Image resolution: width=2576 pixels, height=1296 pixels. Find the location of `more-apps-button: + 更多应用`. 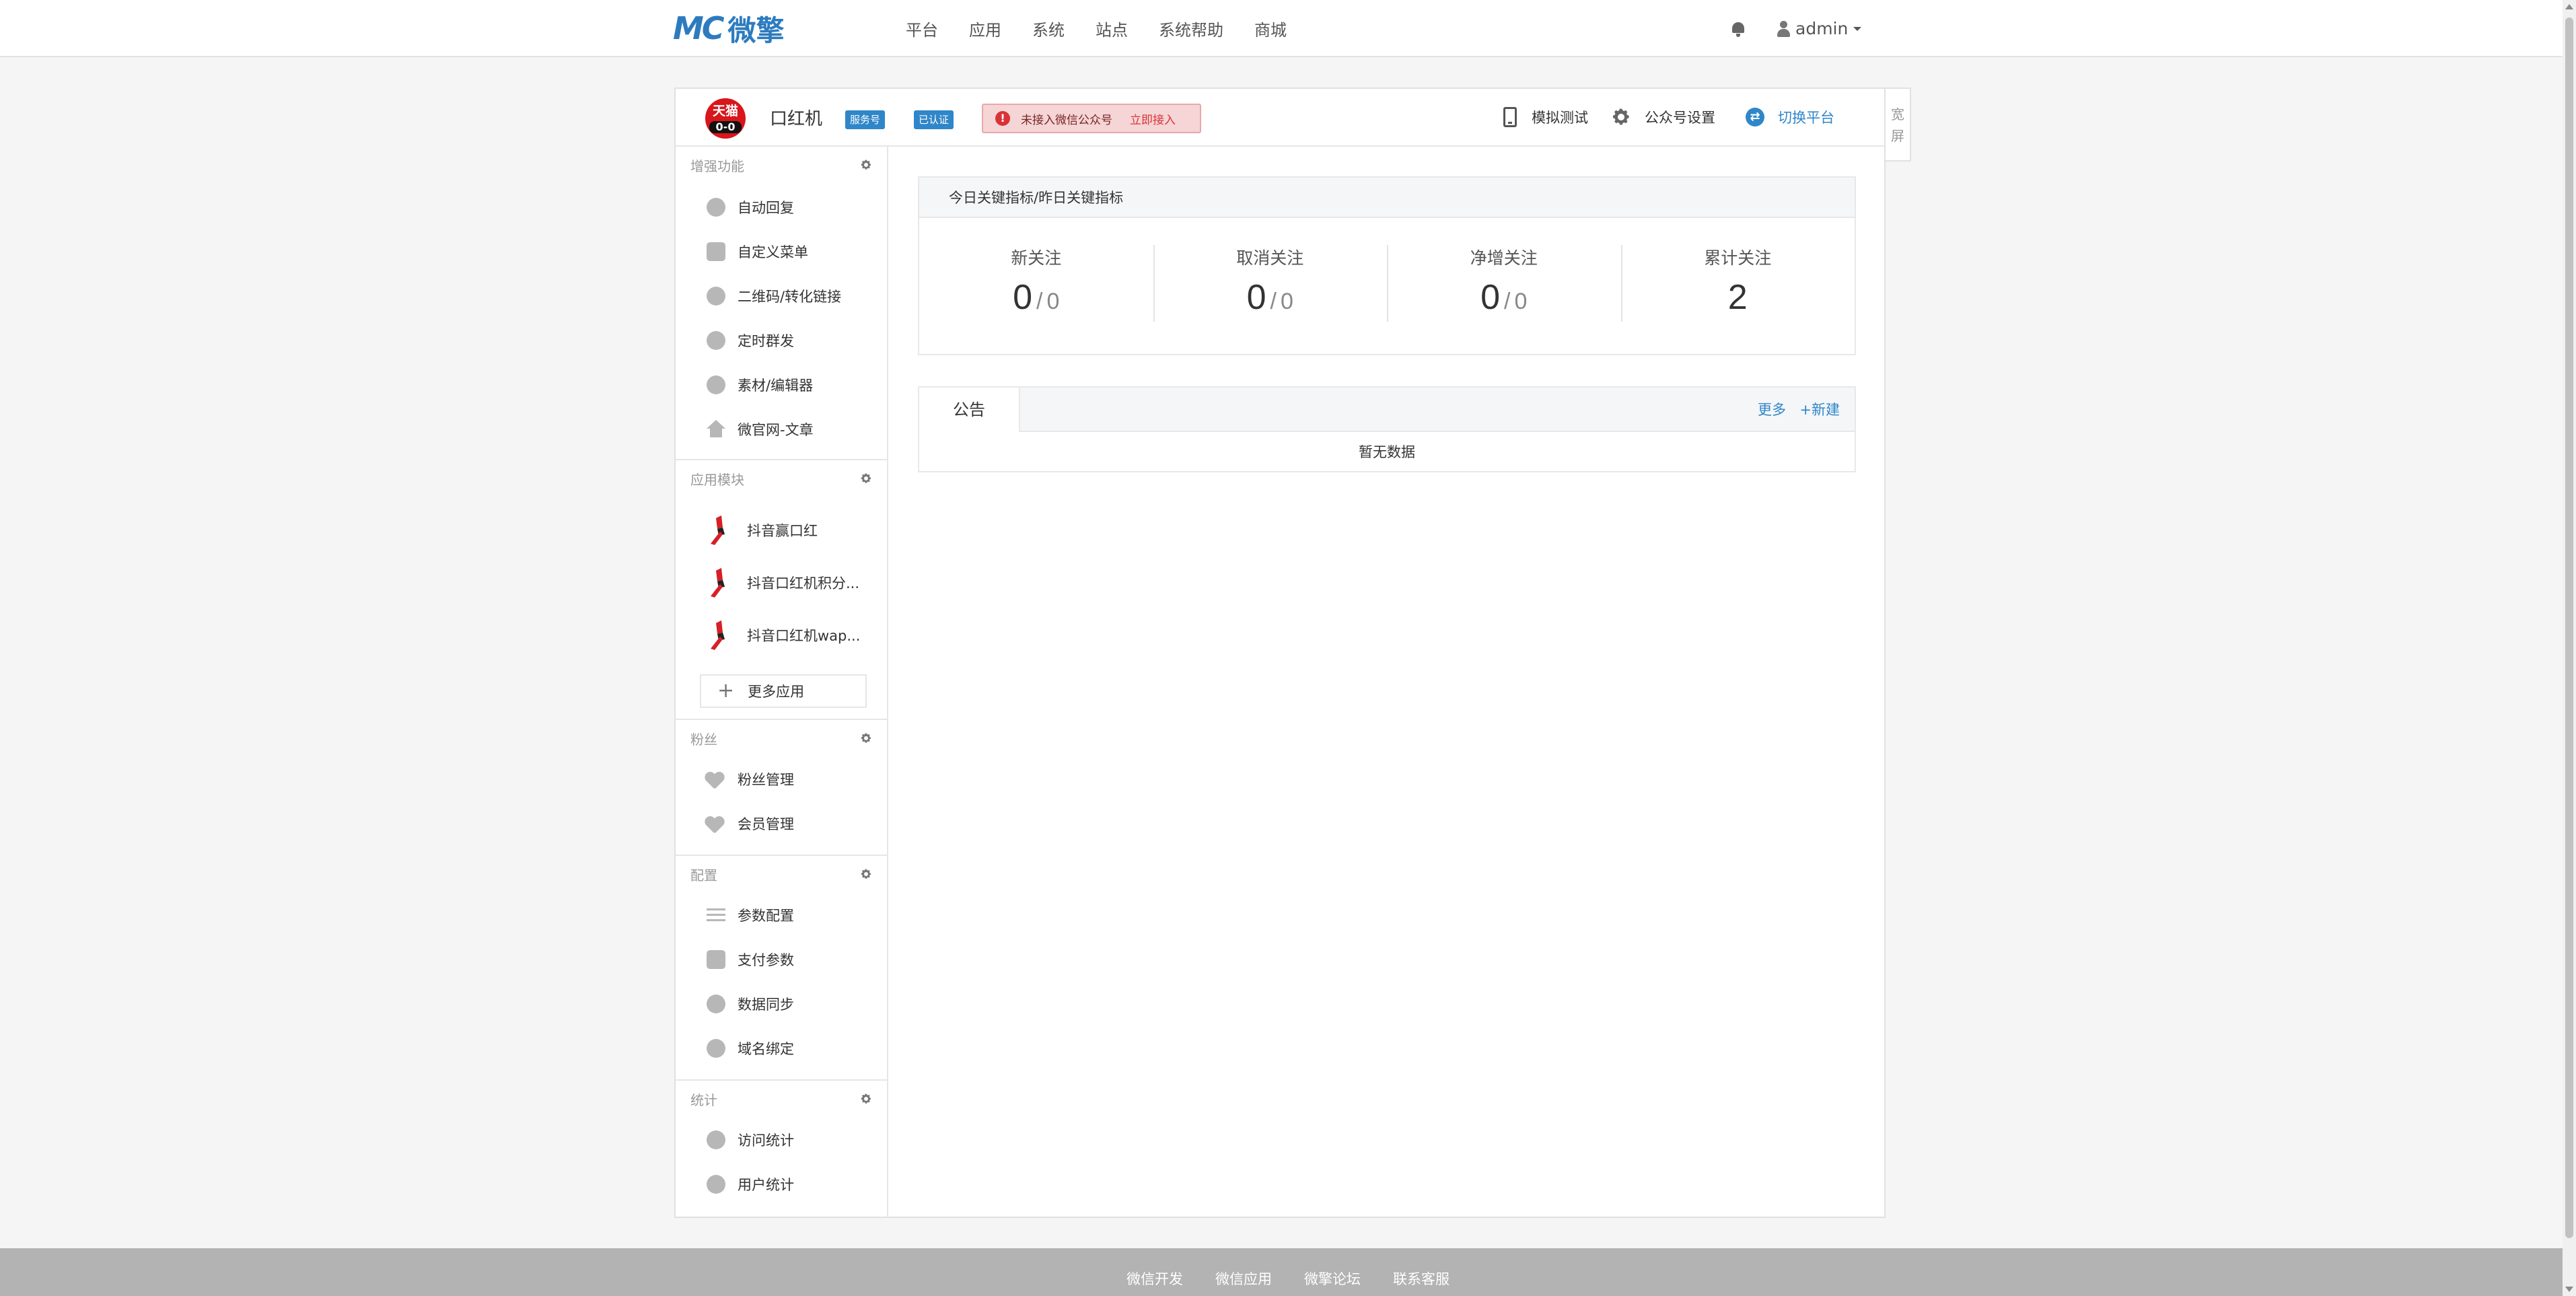

more-apps-button: + 更多应用 is located at coordinates (783, 691).